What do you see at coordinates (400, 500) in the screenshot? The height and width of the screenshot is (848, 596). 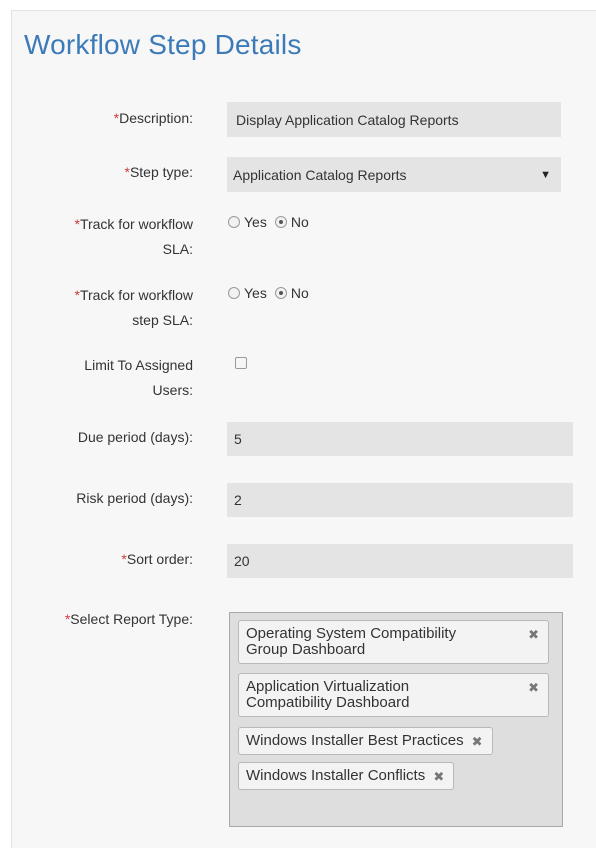 I see `risk-period-input: 2` at bounding box center [400, 500].